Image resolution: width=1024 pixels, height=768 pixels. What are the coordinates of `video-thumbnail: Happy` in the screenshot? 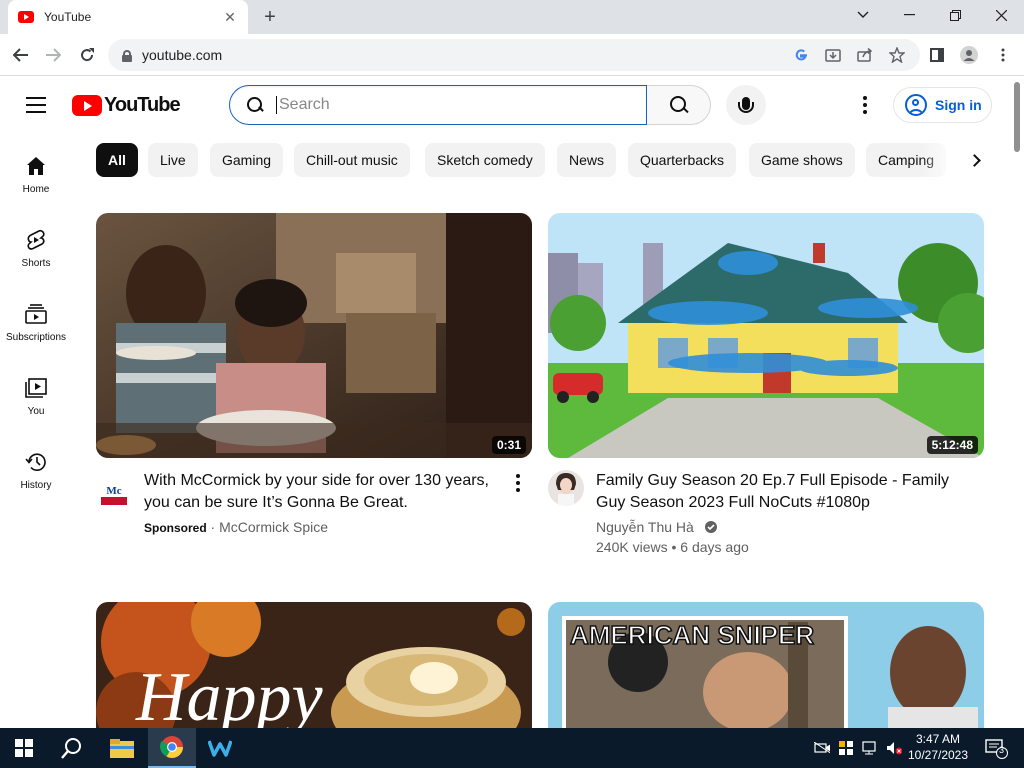 It's located at (314, 665).